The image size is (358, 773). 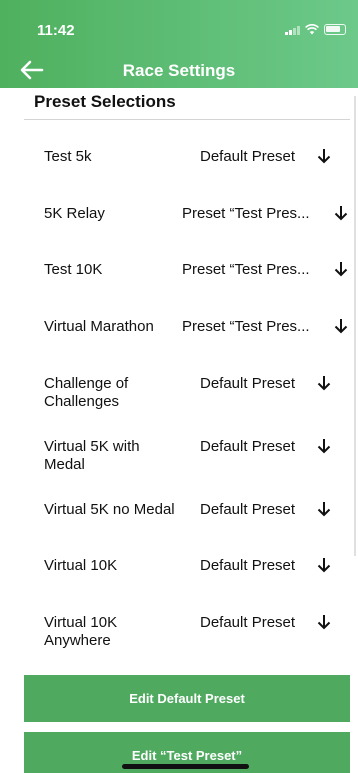 What do you see at coordinates (335, 29) in the screenshot?
I see `battery-icon` at bounding box center [335, 29].